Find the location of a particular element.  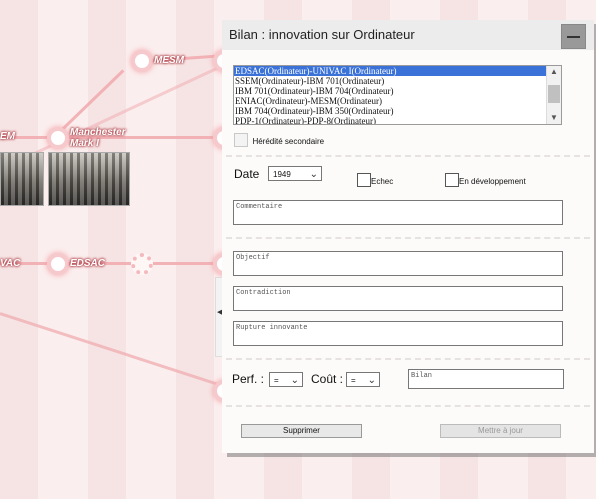

list-item: IBM 704(Ordinateur)-IBM 350(Ordinateur) is located at coordinates (397, 111).